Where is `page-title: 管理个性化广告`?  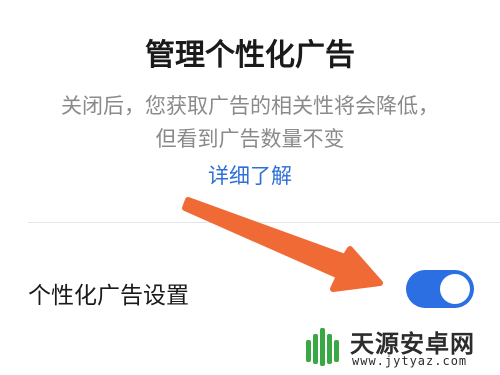 page-title: 管理个性化广告 is located at coordinates (250, 55).